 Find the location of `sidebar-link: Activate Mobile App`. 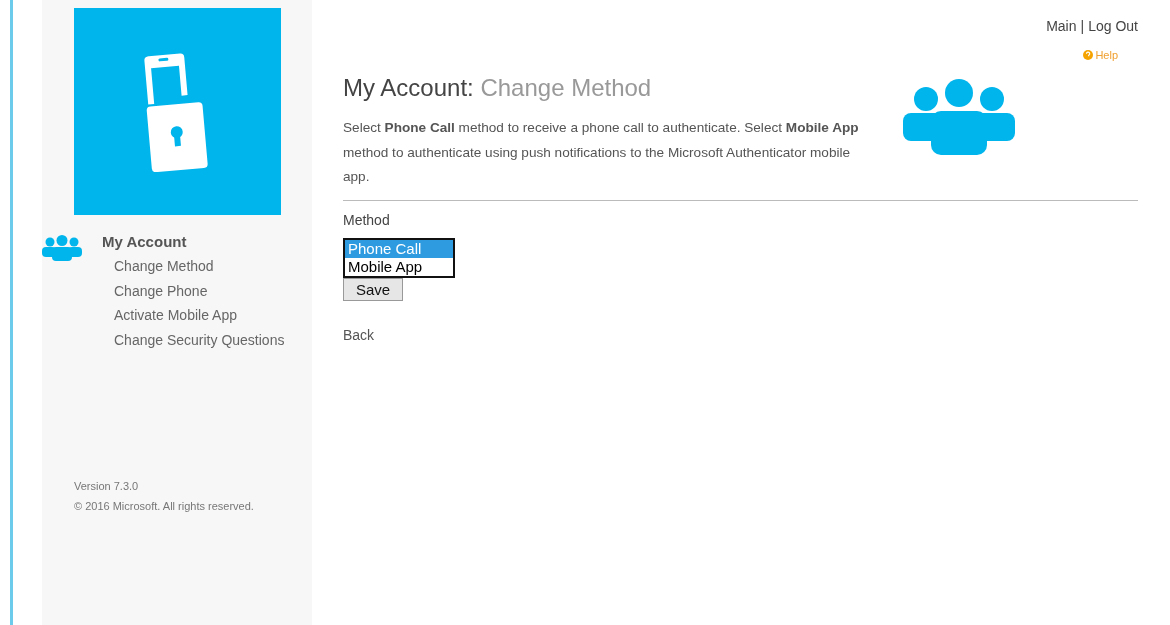

sidebar-link: Activate Mobile App is located at coordinates (199, 315).